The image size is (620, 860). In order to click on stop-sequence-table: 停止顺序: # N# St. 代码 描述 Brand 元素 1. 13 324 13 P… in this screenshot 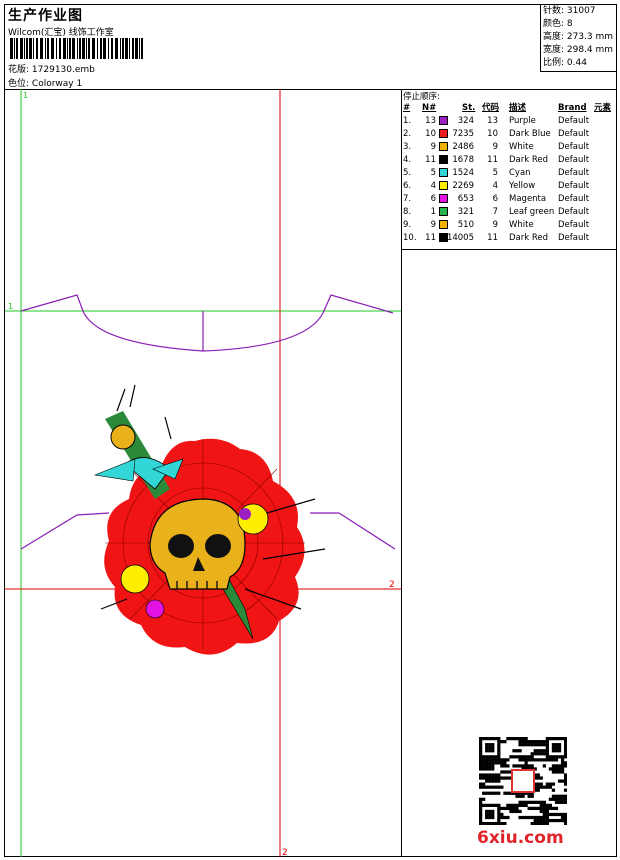, I will do `click(509, 169)`.